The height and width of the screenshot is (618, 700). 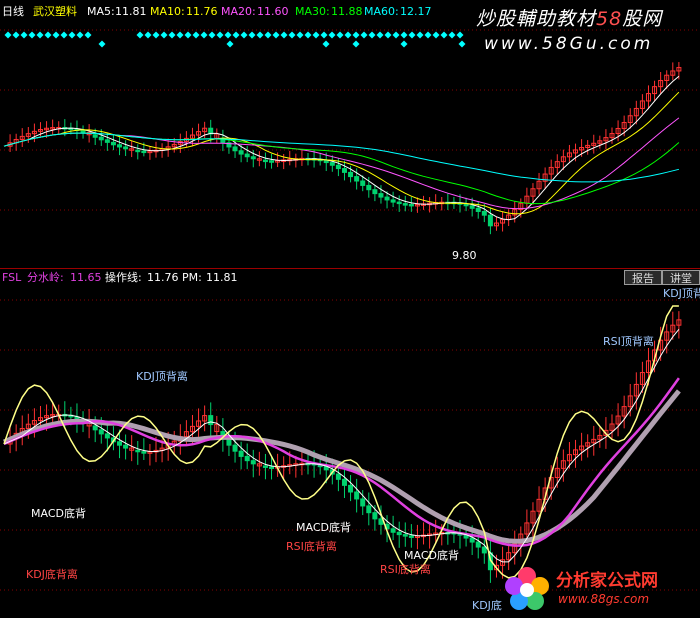 What do you see at coordinates (202, 11) in the screenshot?
I see `ma10-value: 11.76` at bounding box center [202, 11].